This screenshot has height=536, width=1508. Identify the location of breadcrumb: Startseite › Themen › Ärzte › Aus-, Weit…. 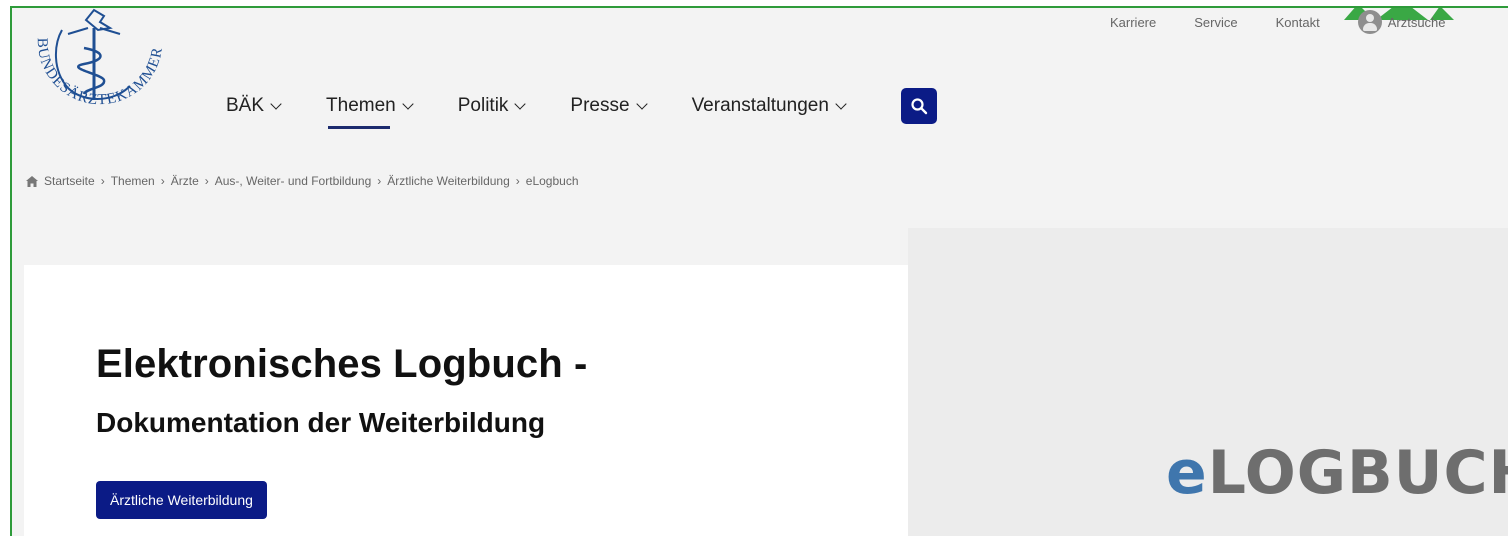
(302, 181).